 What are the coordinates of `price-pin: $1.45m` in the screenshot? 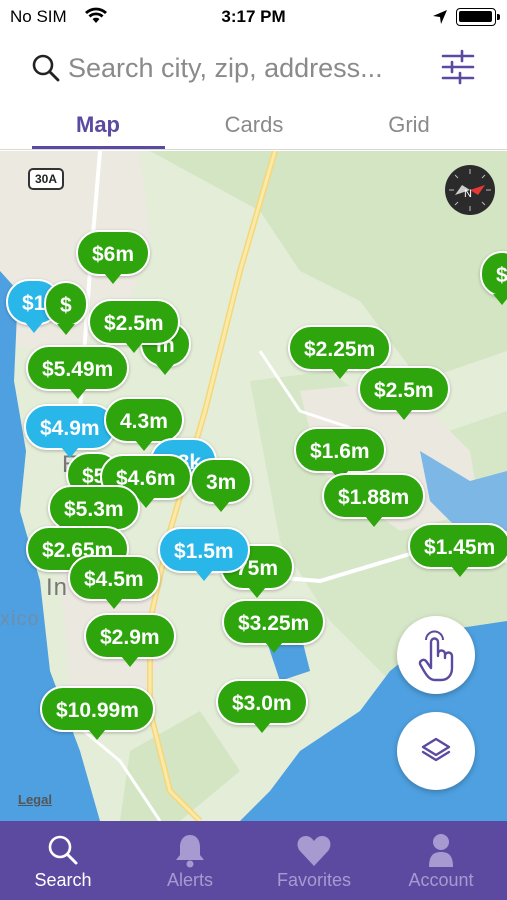 It's located at (457, 550).